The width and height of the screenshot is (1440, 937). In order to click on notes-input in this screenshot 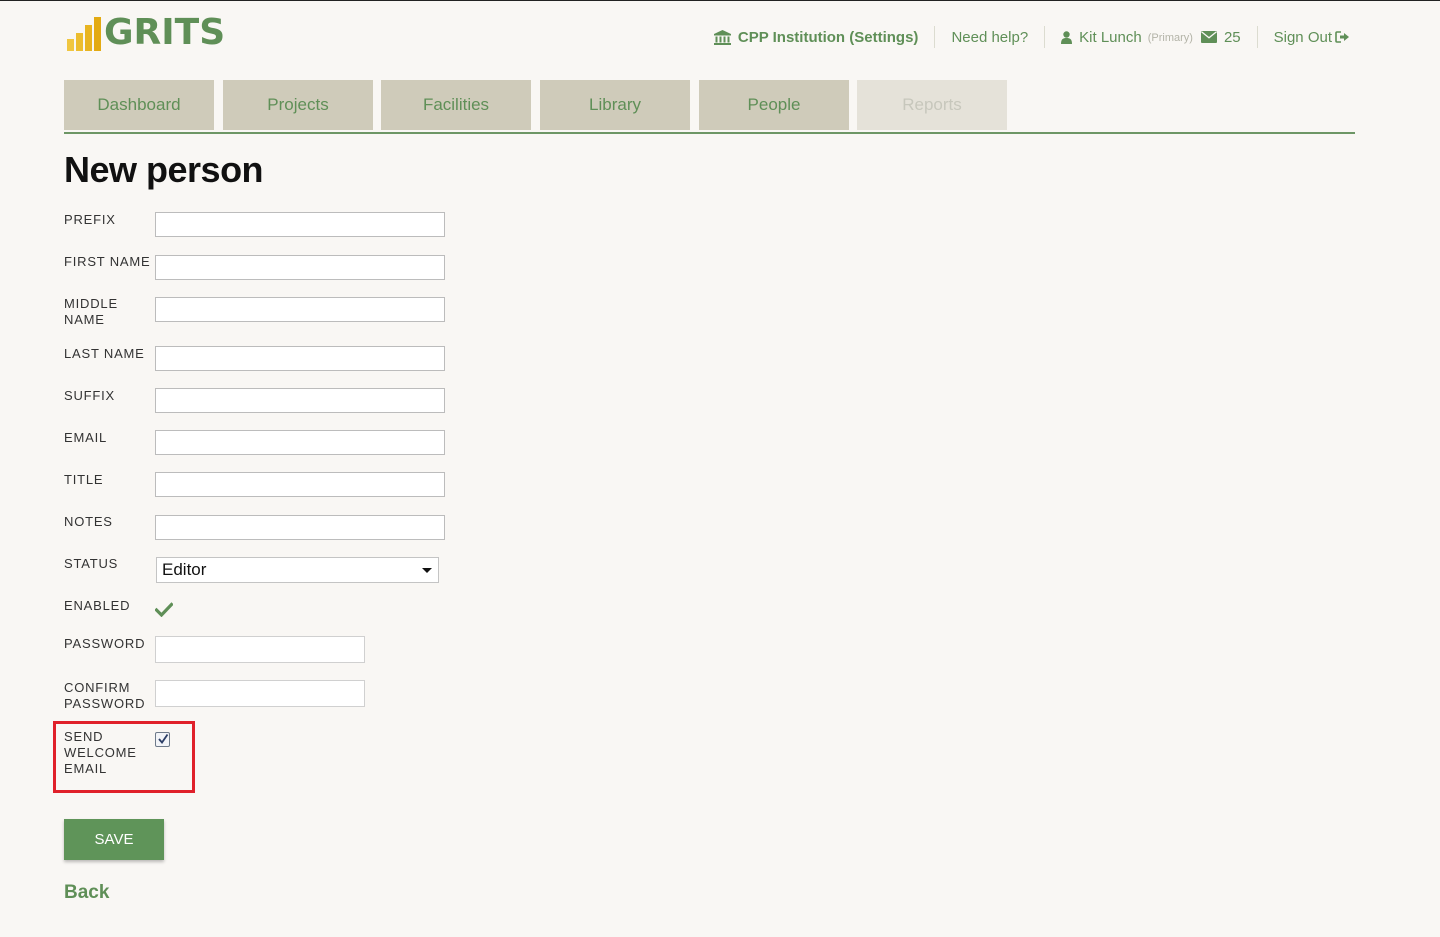, I will do `click(300, 527)`.